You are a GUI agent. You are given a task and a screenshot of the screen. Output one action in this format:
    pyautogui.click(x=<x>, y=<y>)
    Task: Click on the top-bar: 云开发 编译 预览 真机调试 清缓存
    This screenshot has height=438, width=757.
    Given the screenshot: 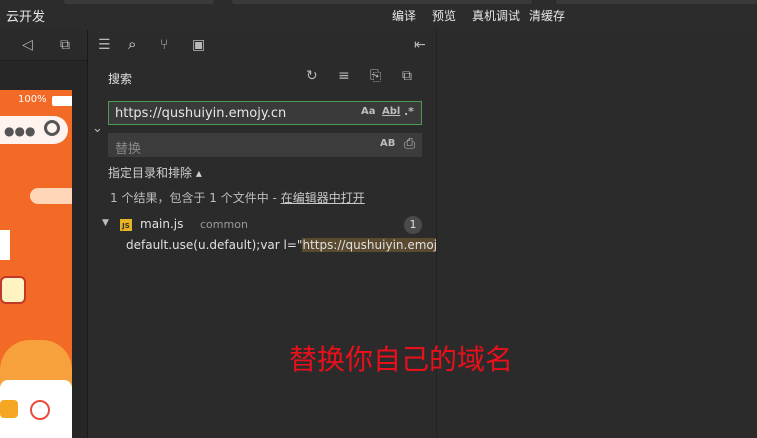 What is the action you would take?
    pyautogui.click(x=378, y=15)
    